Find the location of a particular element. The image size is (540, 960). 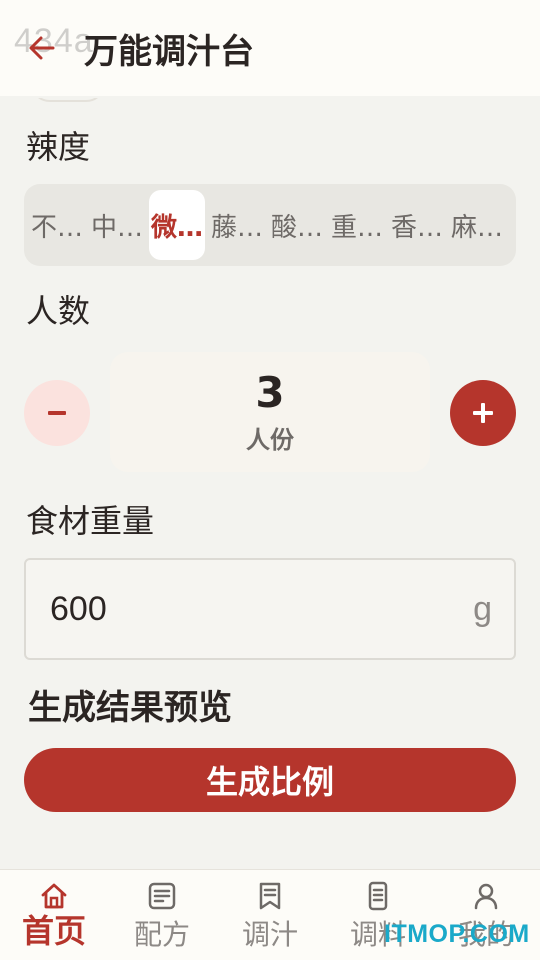

servings-label: 人数 is located at coordinates (58, 311).